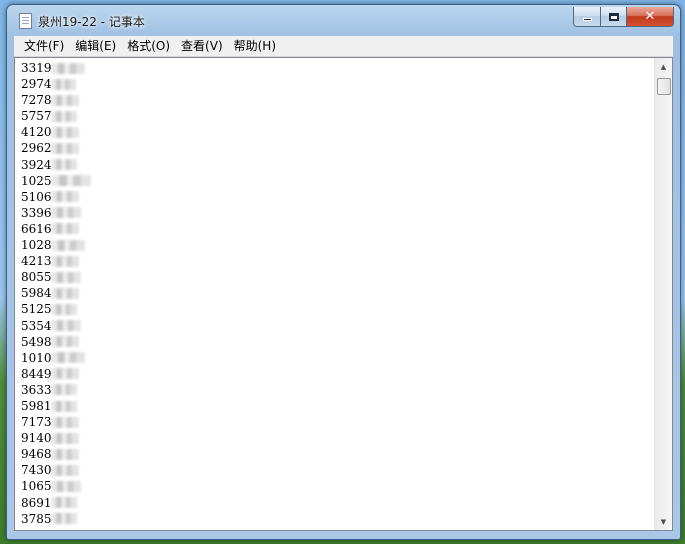 The width and height of the screenshot is (685, 544). I want to click on title-bar: 泉州19-22 - 记事本 ✕, so click(343, 20).